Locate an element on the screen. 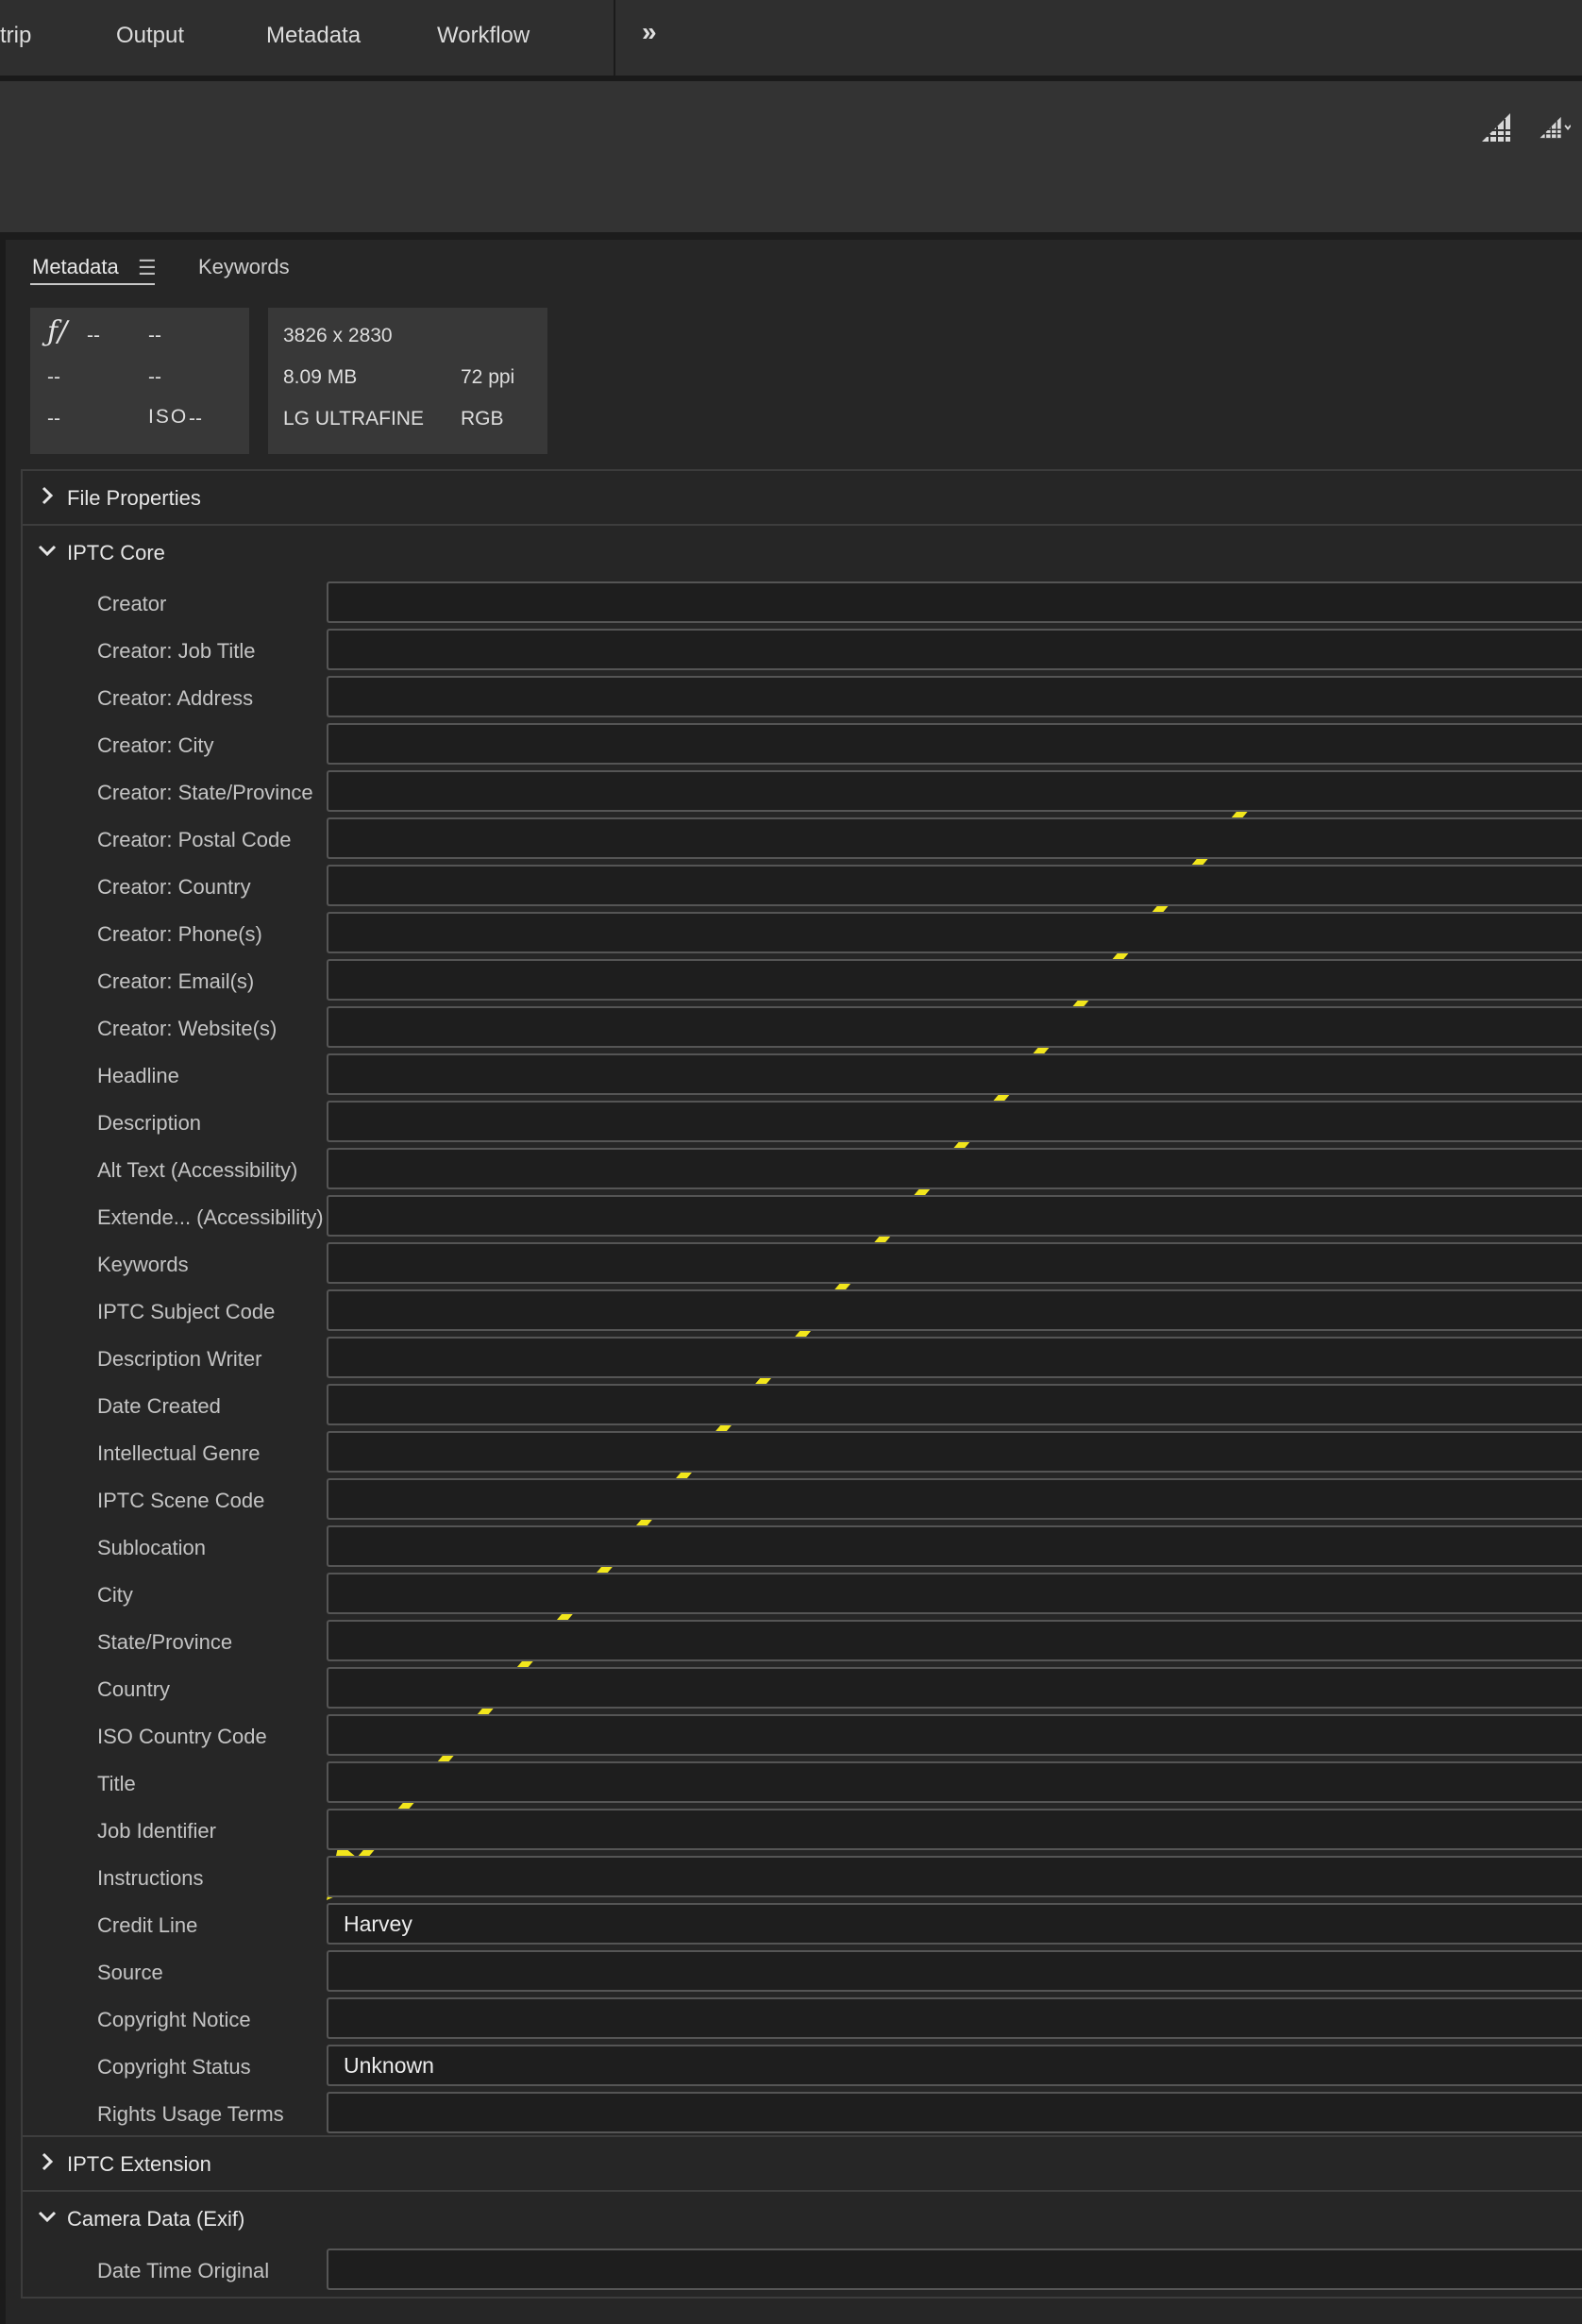  city-field is located at coordinates (954, 1593).